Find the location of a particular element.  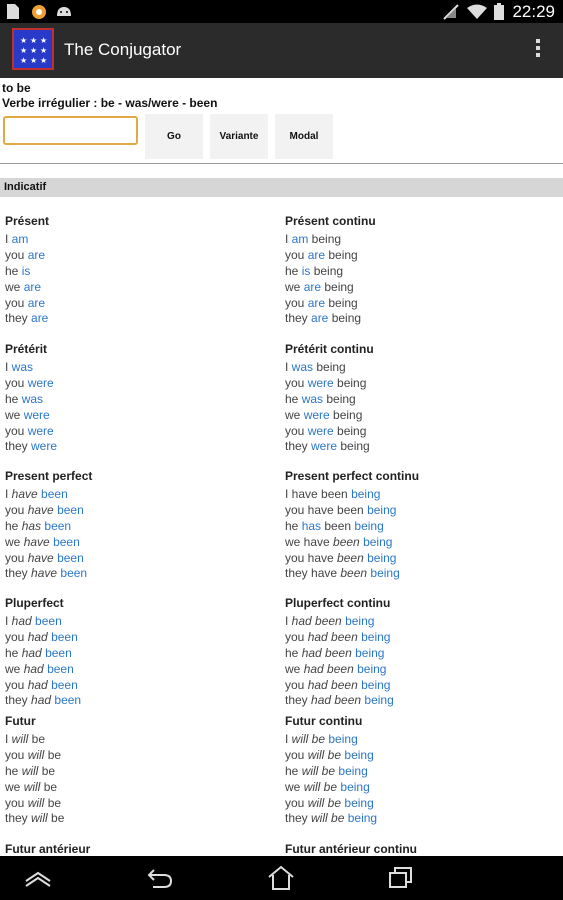

conjugation-line: we had been being is located at coordinates (339, 670).